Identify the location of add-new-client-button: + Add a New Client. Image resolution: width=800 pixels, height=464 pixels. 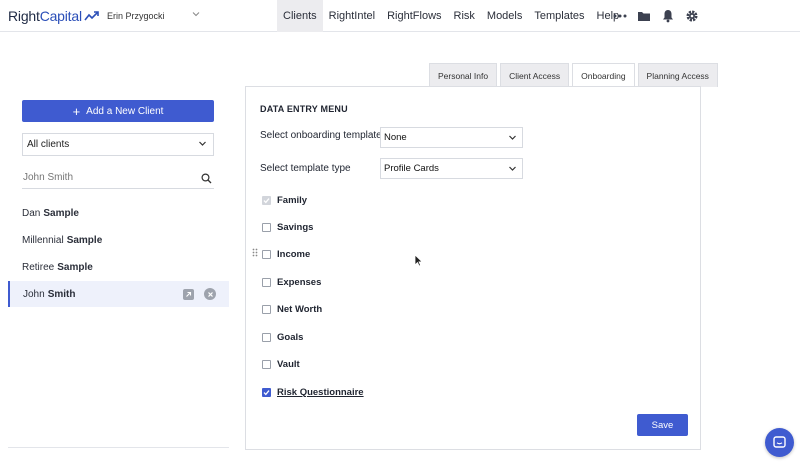
(118, 111).